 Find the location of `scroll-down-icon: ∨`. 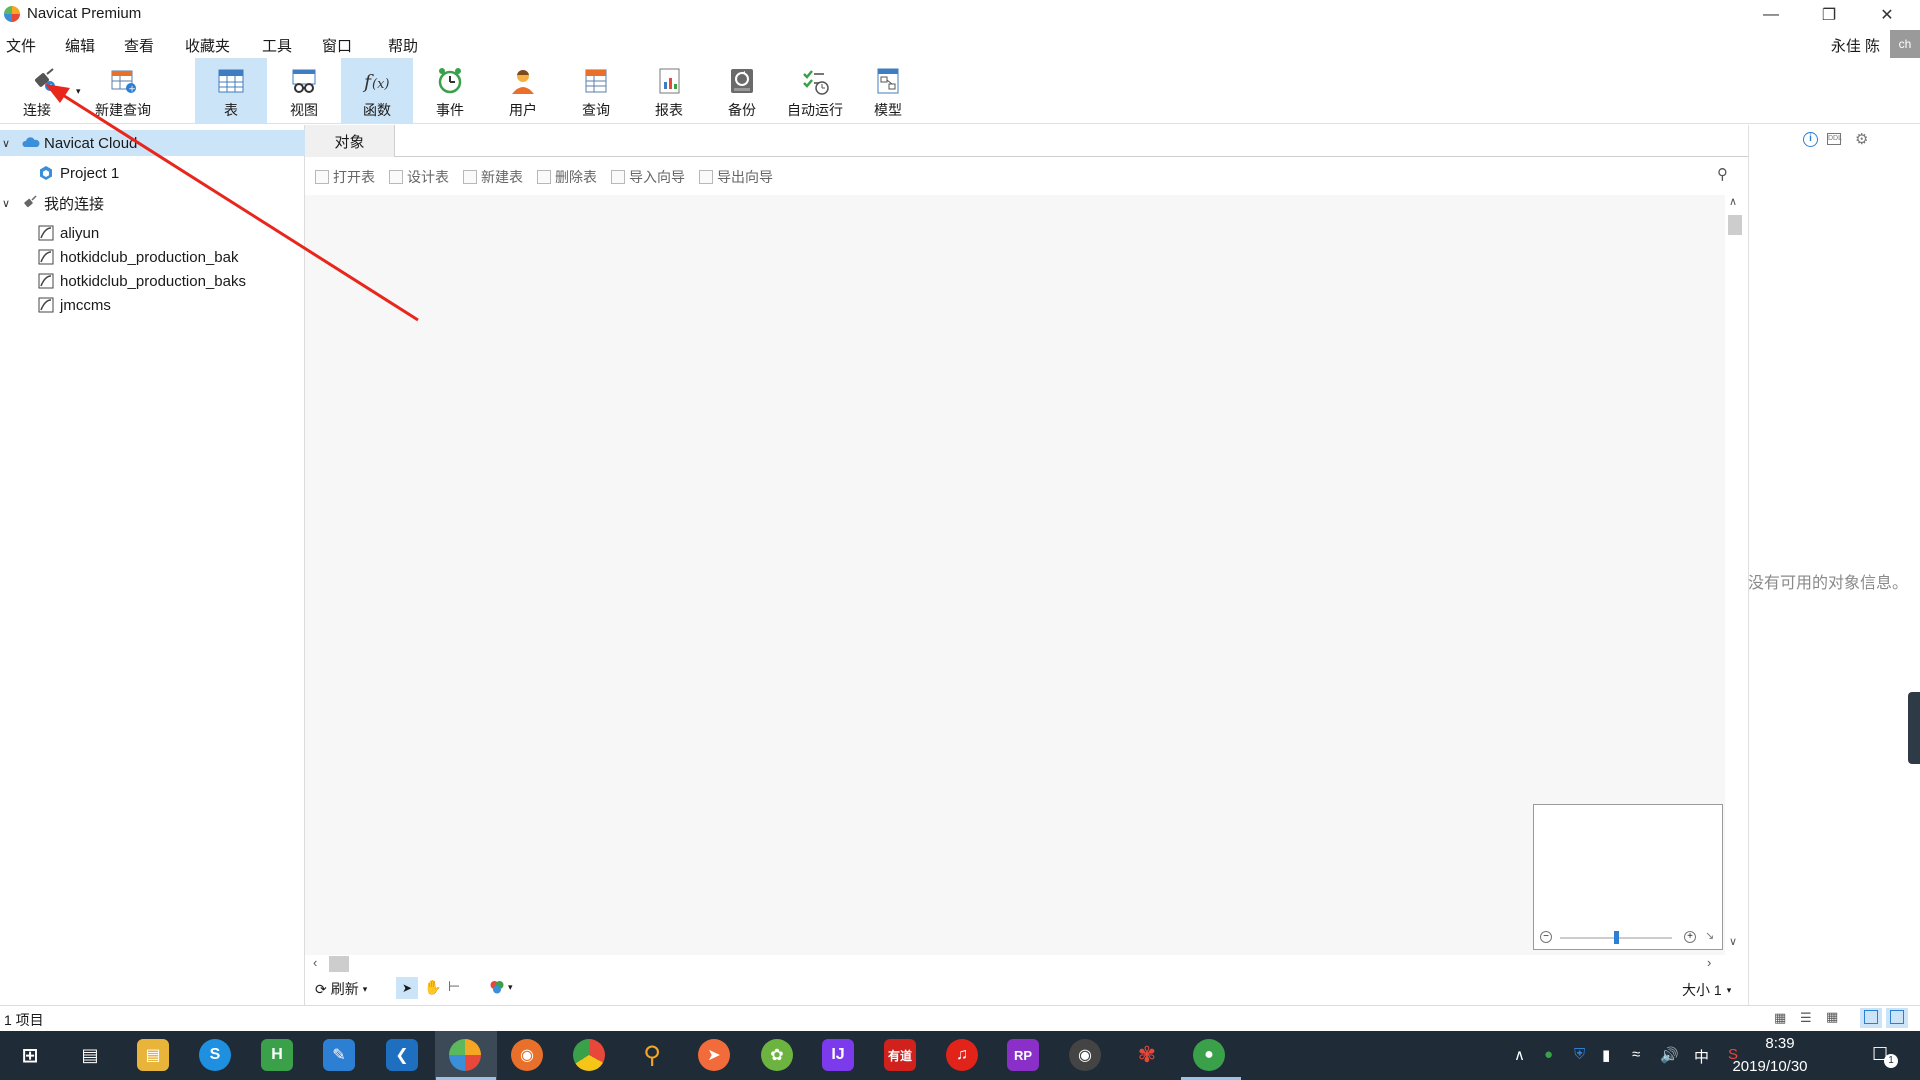

scroll-down-icon: ∨ is located at coordinates (1733, 941).